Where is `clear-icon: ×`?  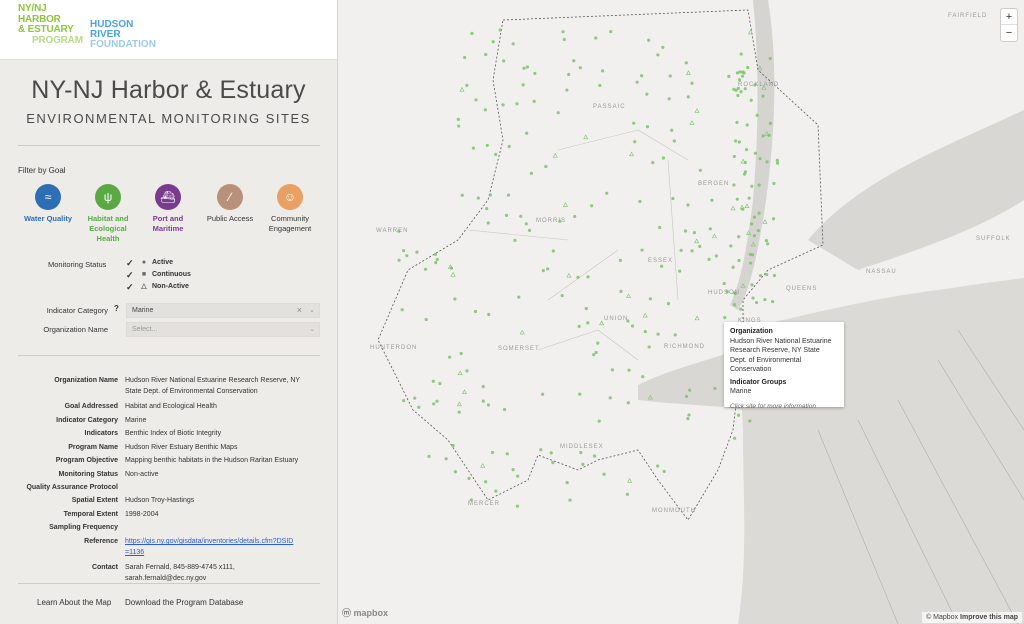
clear-icon: × is located at coordinates (299, 310).